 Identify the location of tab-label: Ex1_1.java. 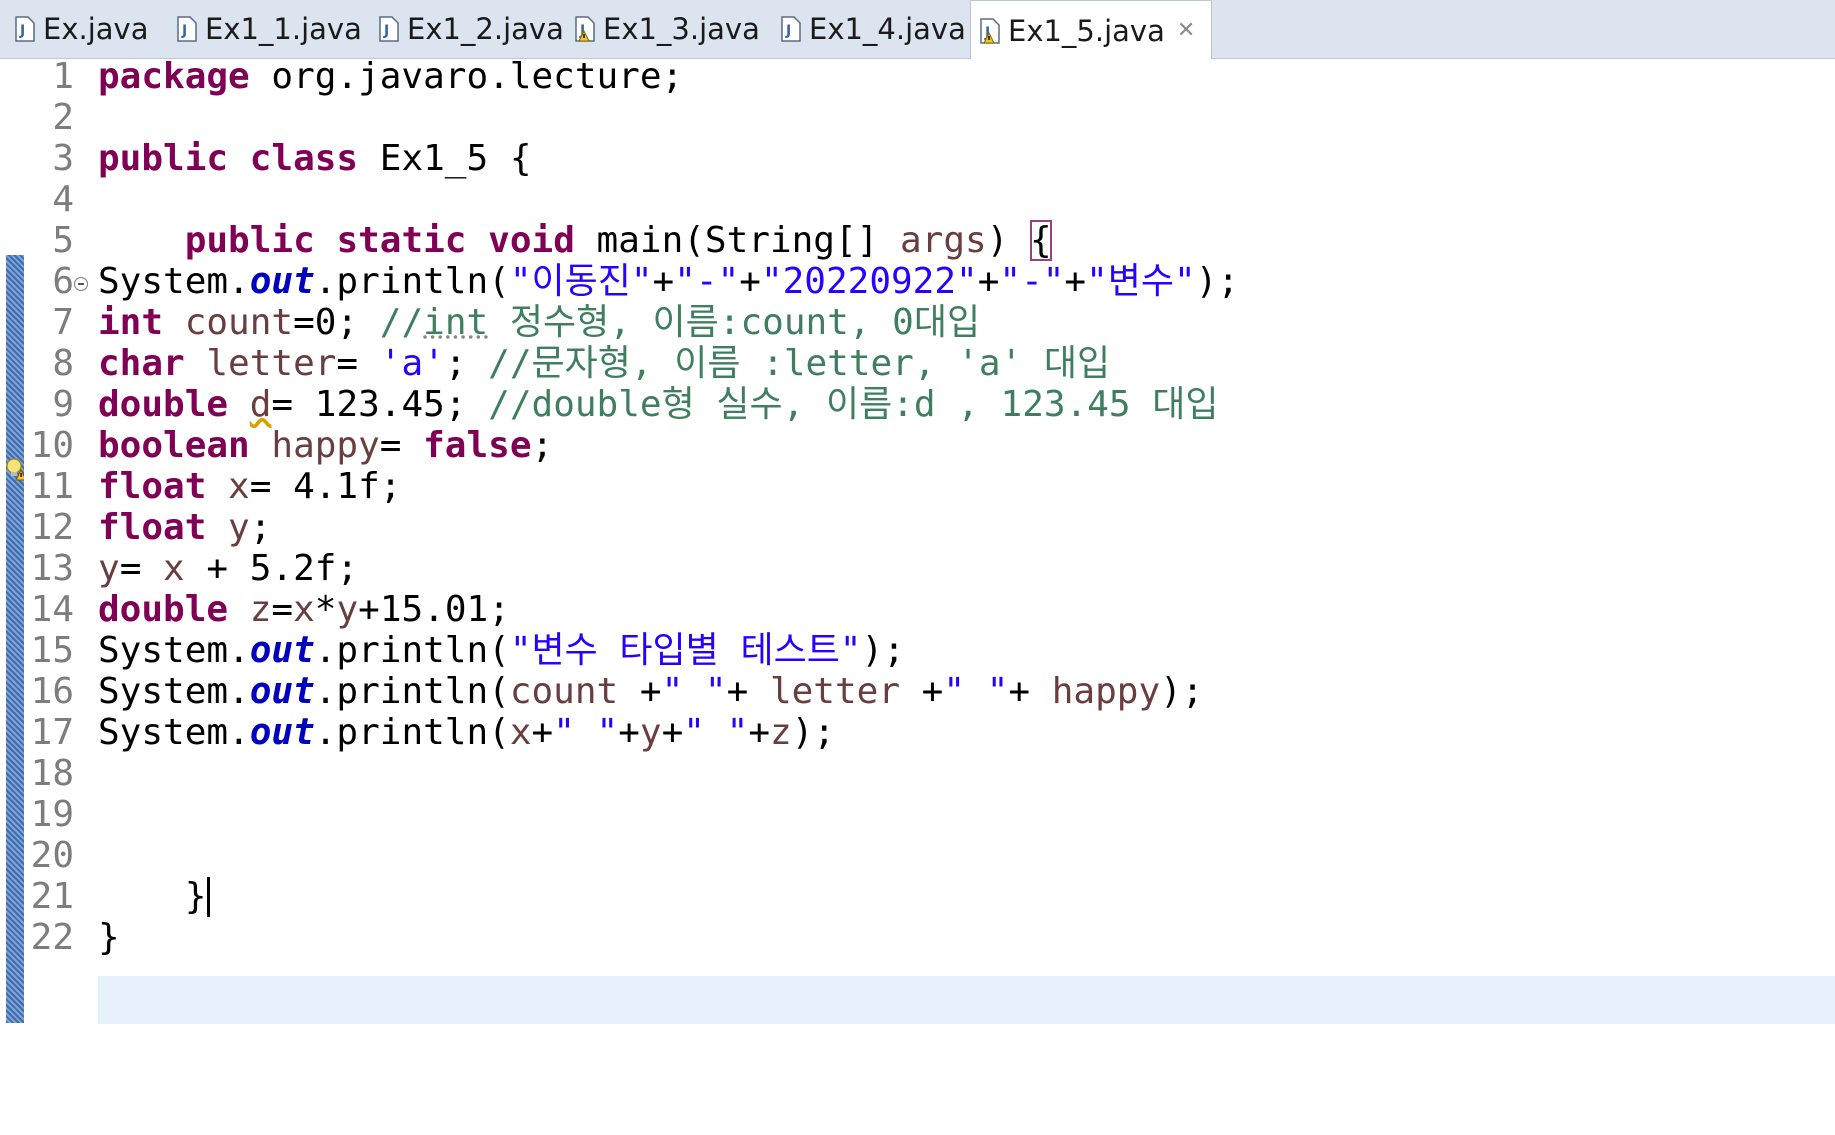
(283, 29).